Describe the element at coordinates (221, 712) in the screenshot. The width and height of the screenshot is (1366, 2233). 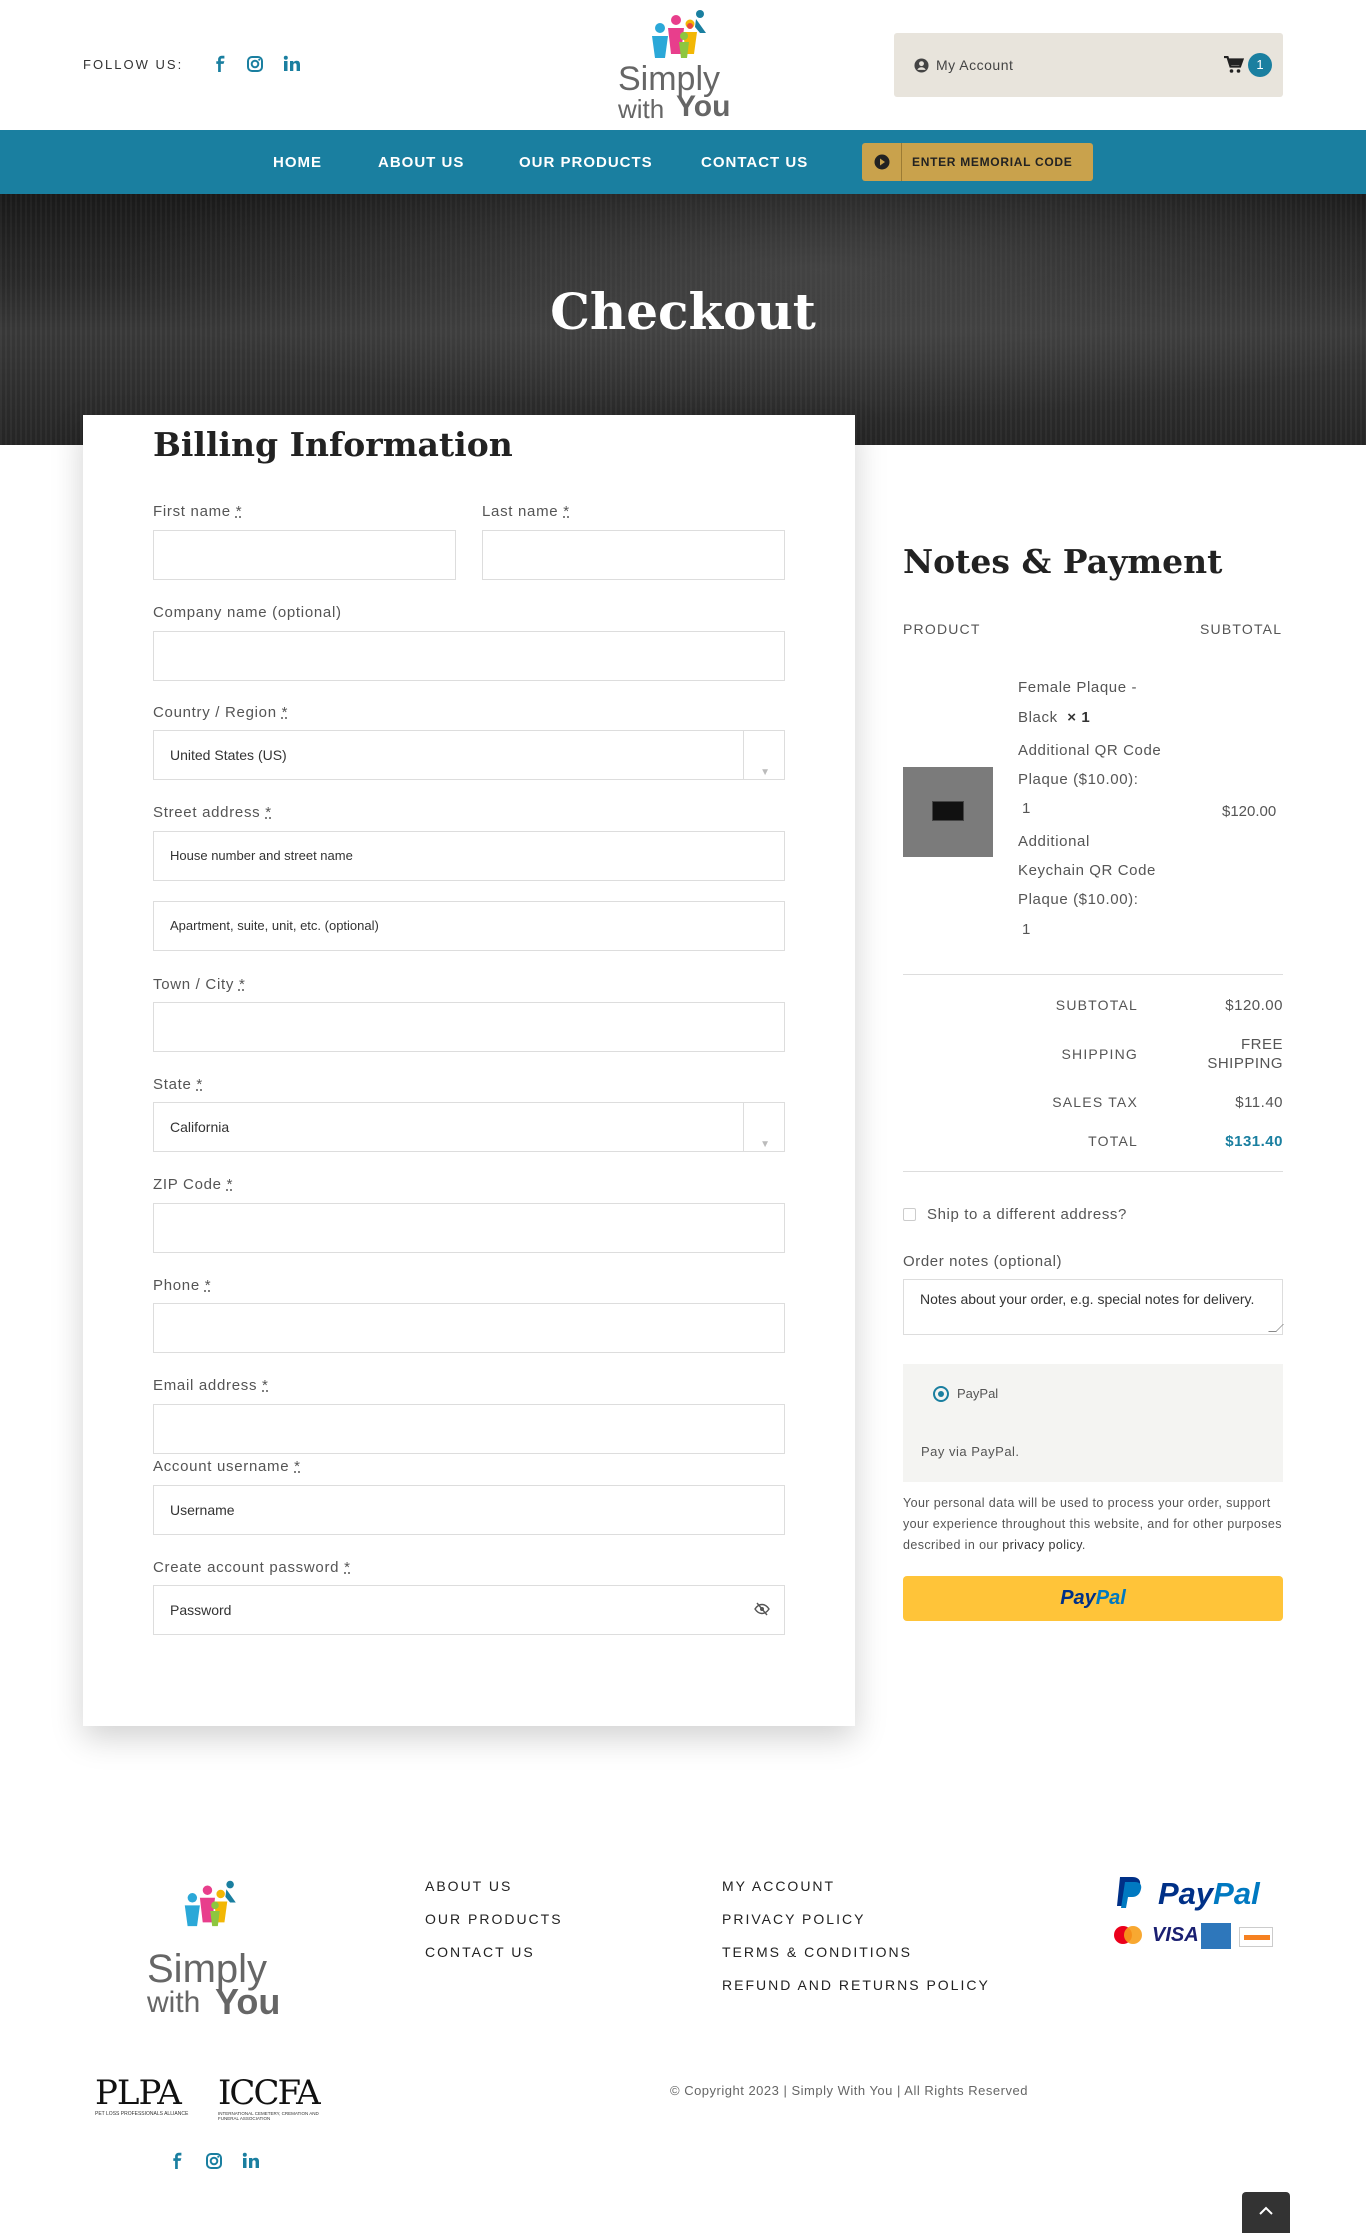
I see `country-label: Country / Region *` at that location.